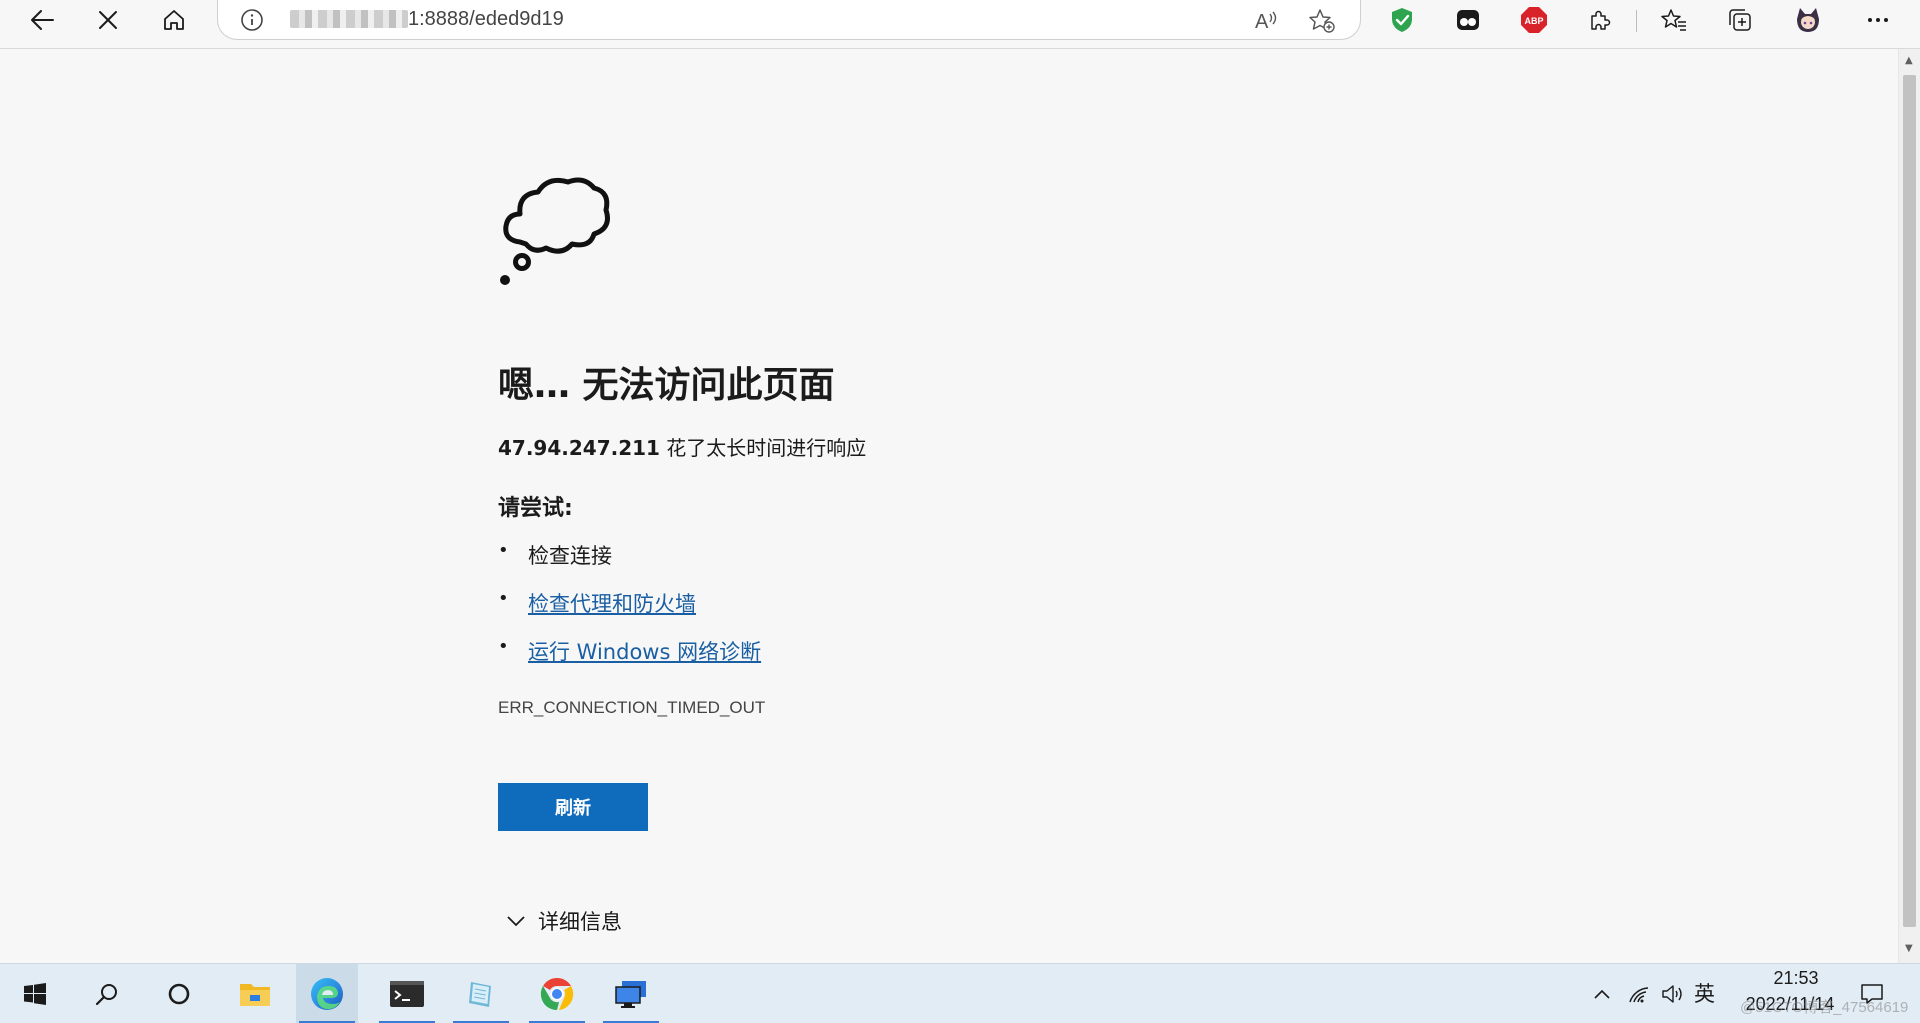 The height and width of the screenshot is (1023, 1920). I want to click on terminal-icon, so click(407, 994).